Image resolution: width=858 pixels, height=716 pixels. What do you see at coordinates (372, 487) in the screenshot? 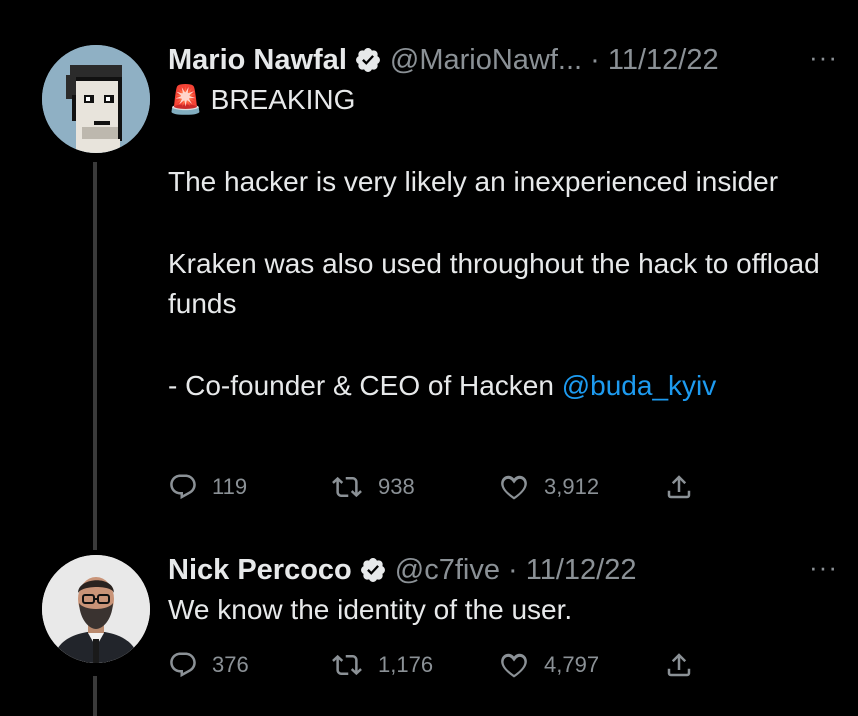
I see `retweet-button: 938` at bounding box center [372, 487].